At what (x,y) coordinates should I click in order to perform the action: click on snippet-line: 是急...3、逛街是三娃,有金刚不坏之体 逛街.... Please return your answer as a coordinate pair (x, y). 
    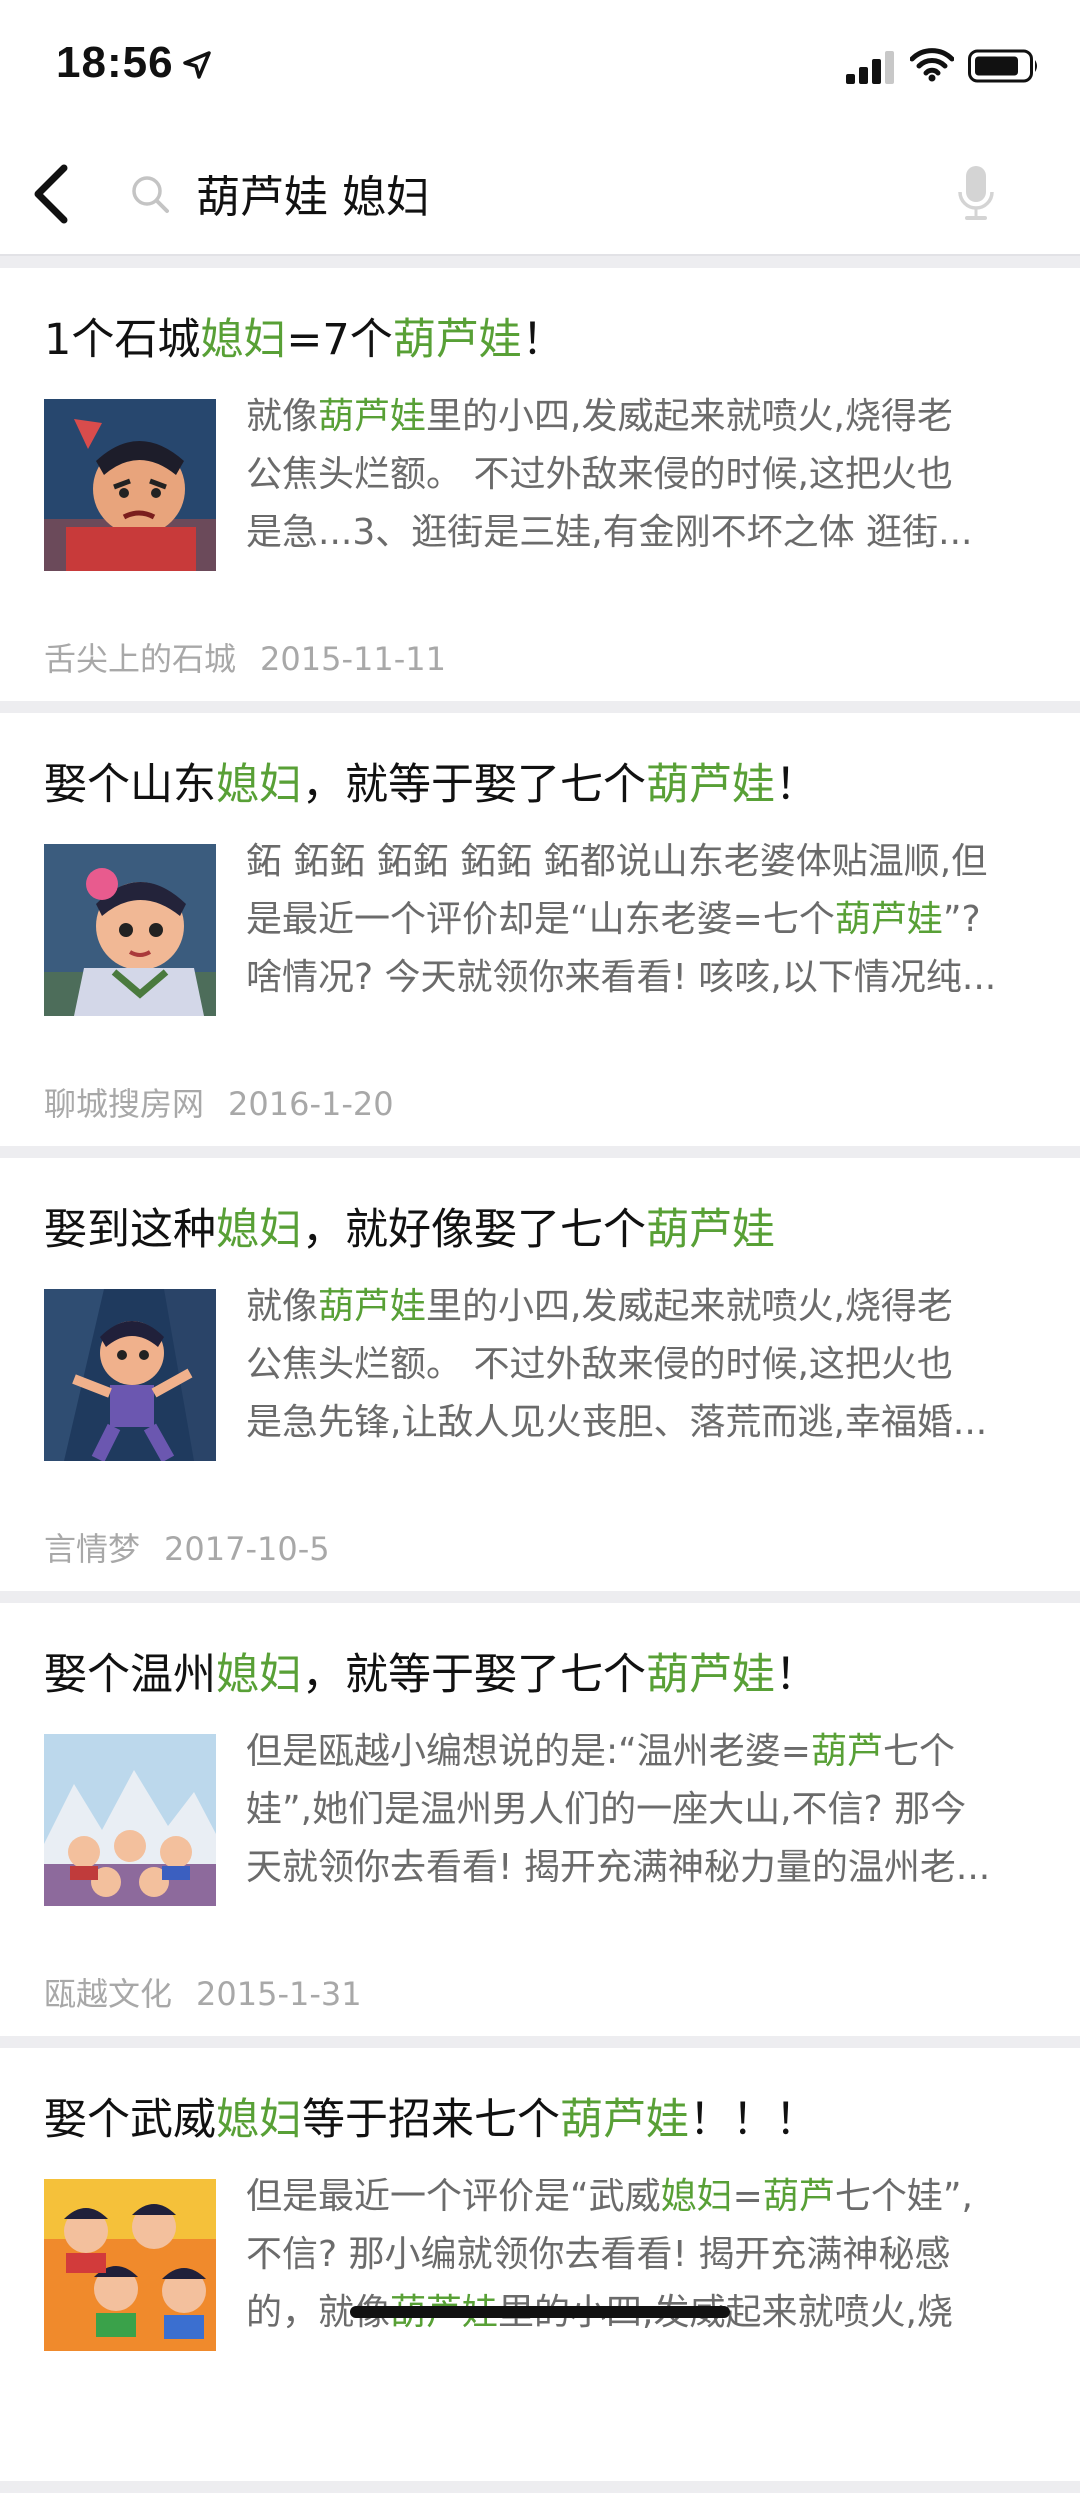
    Looking at the image, I should click on (641, 533).